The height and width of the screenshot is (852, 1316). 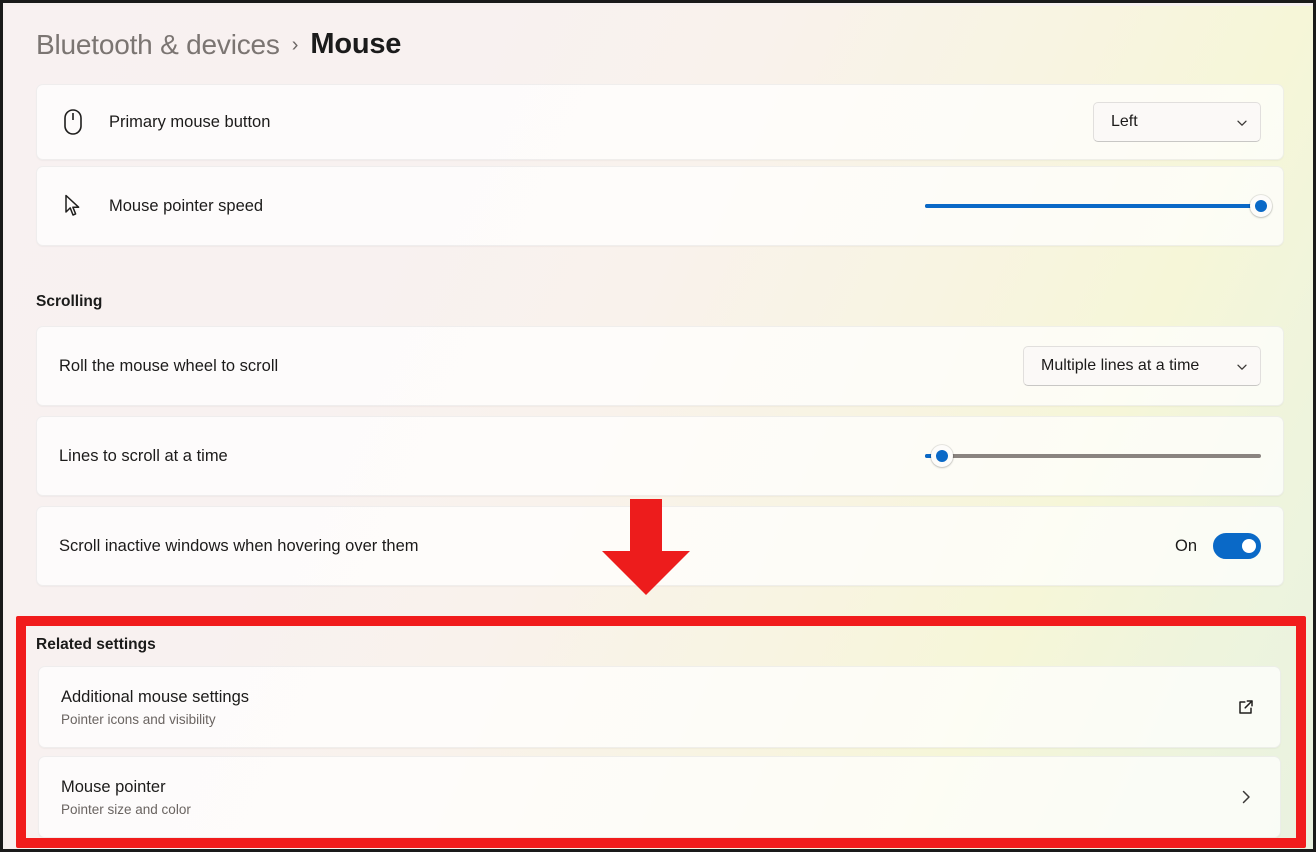 I want to click on mouse-icon, so click(x=73, y=122).